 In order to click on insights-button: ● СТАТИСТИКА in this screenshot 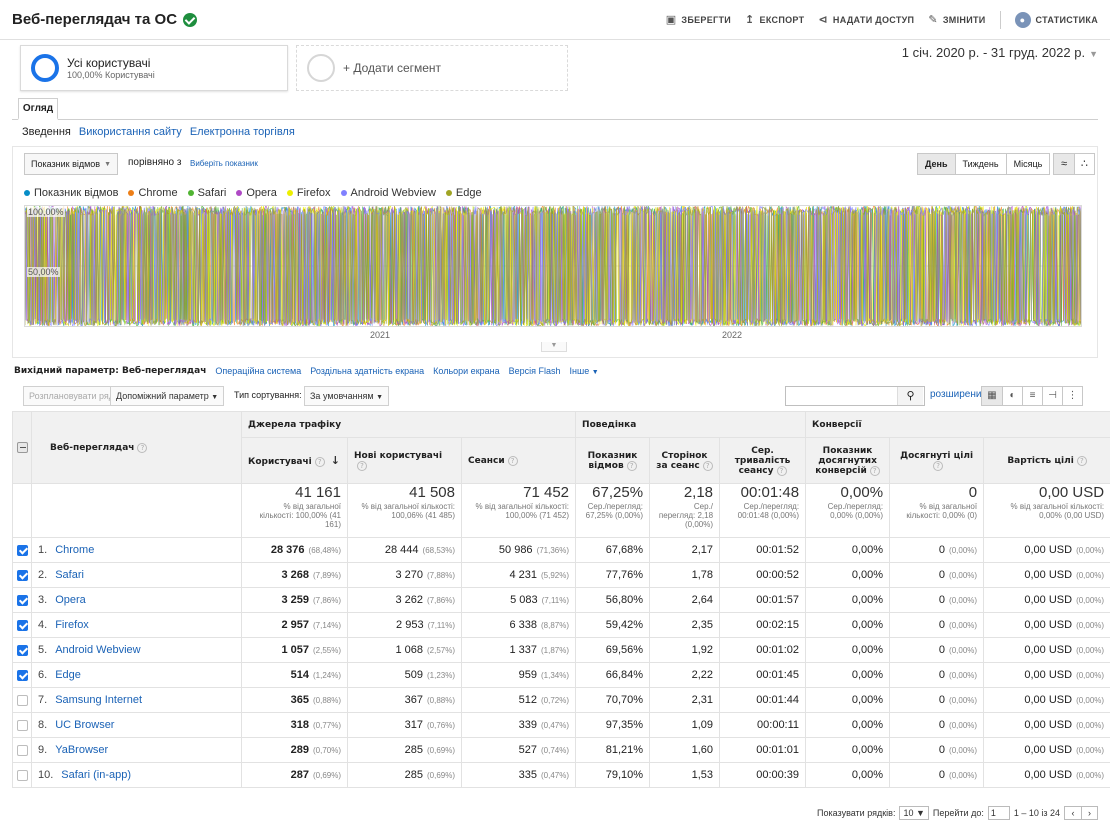, I will do `click(1056, 19)`.